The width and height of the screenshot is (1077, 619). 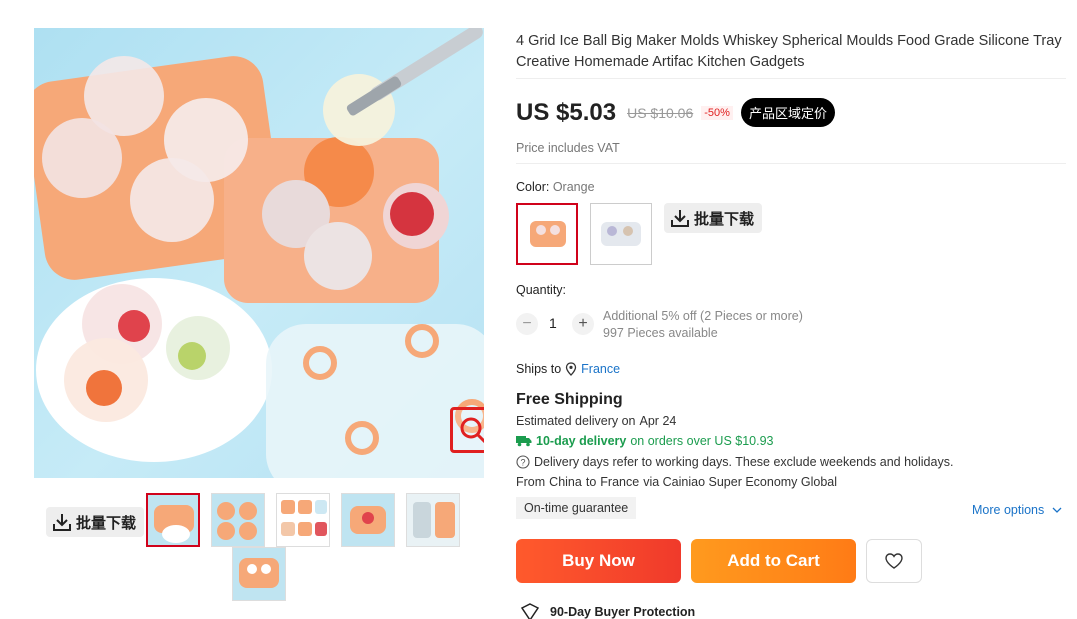 What do you see at coordinates (598, 561) in the screenshot?
I see `buy-now-button: Buy Now` at bounding box center [598, 561].